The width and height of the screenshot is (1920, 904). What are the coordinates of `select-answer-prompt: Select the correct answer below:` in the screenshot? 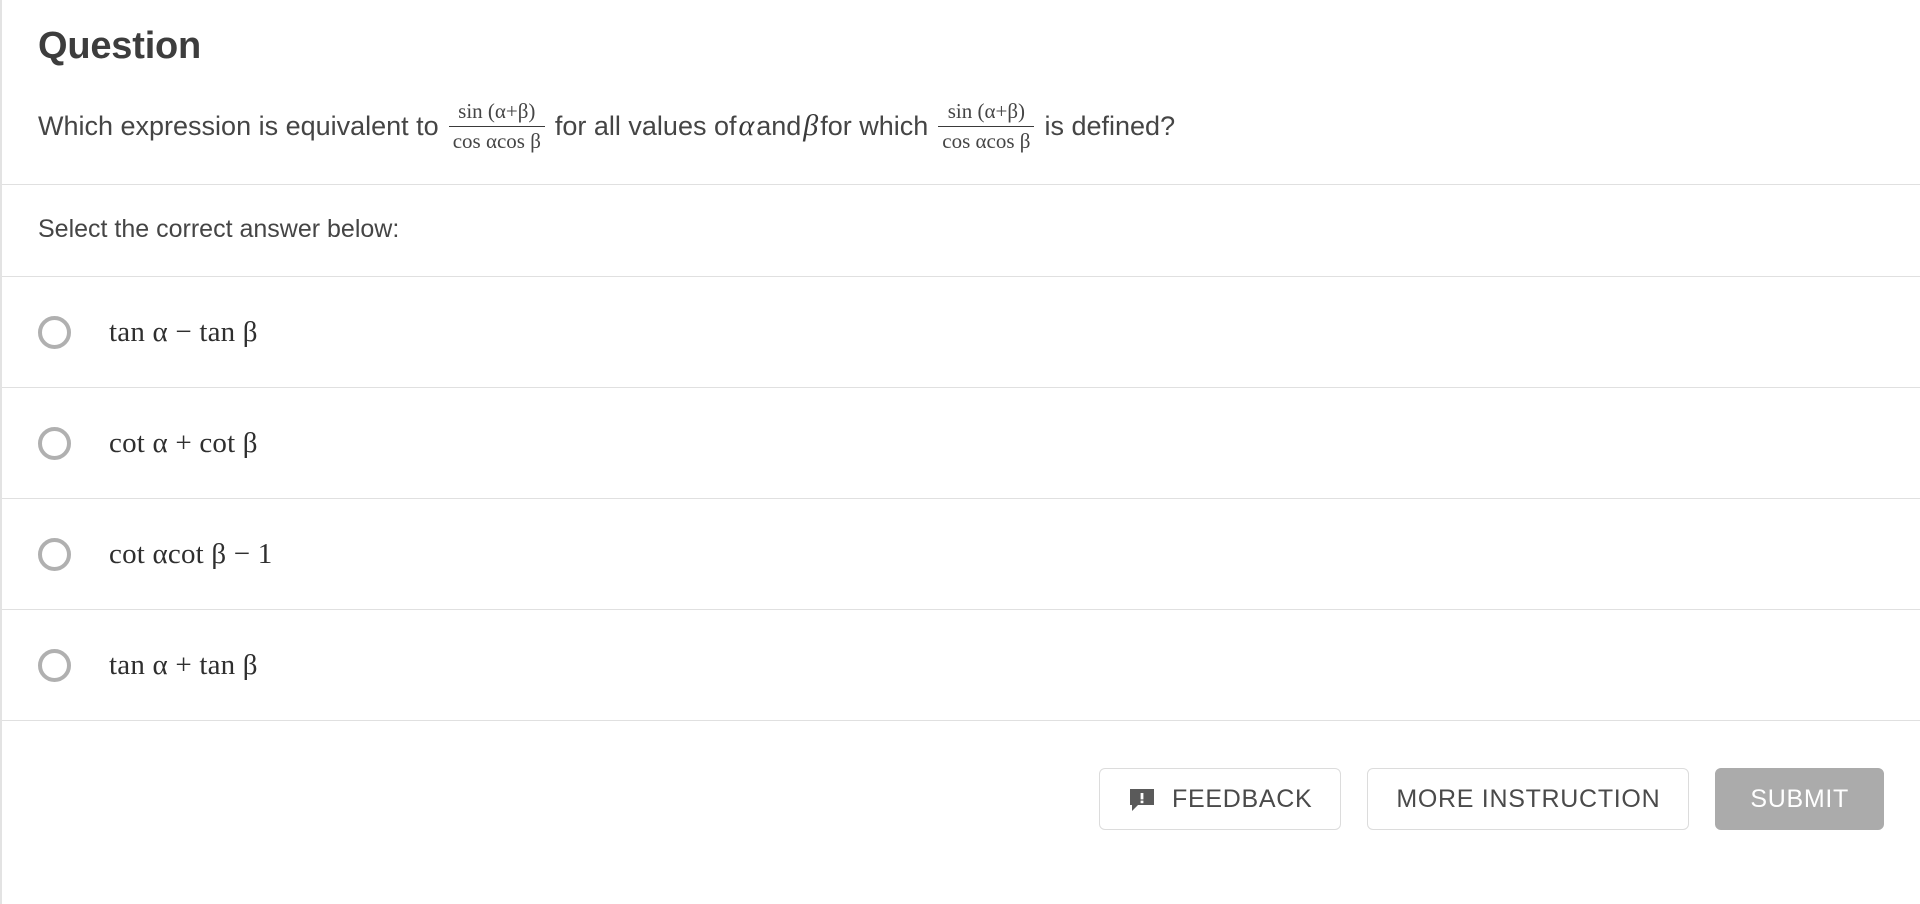 It's located at (961, 231).